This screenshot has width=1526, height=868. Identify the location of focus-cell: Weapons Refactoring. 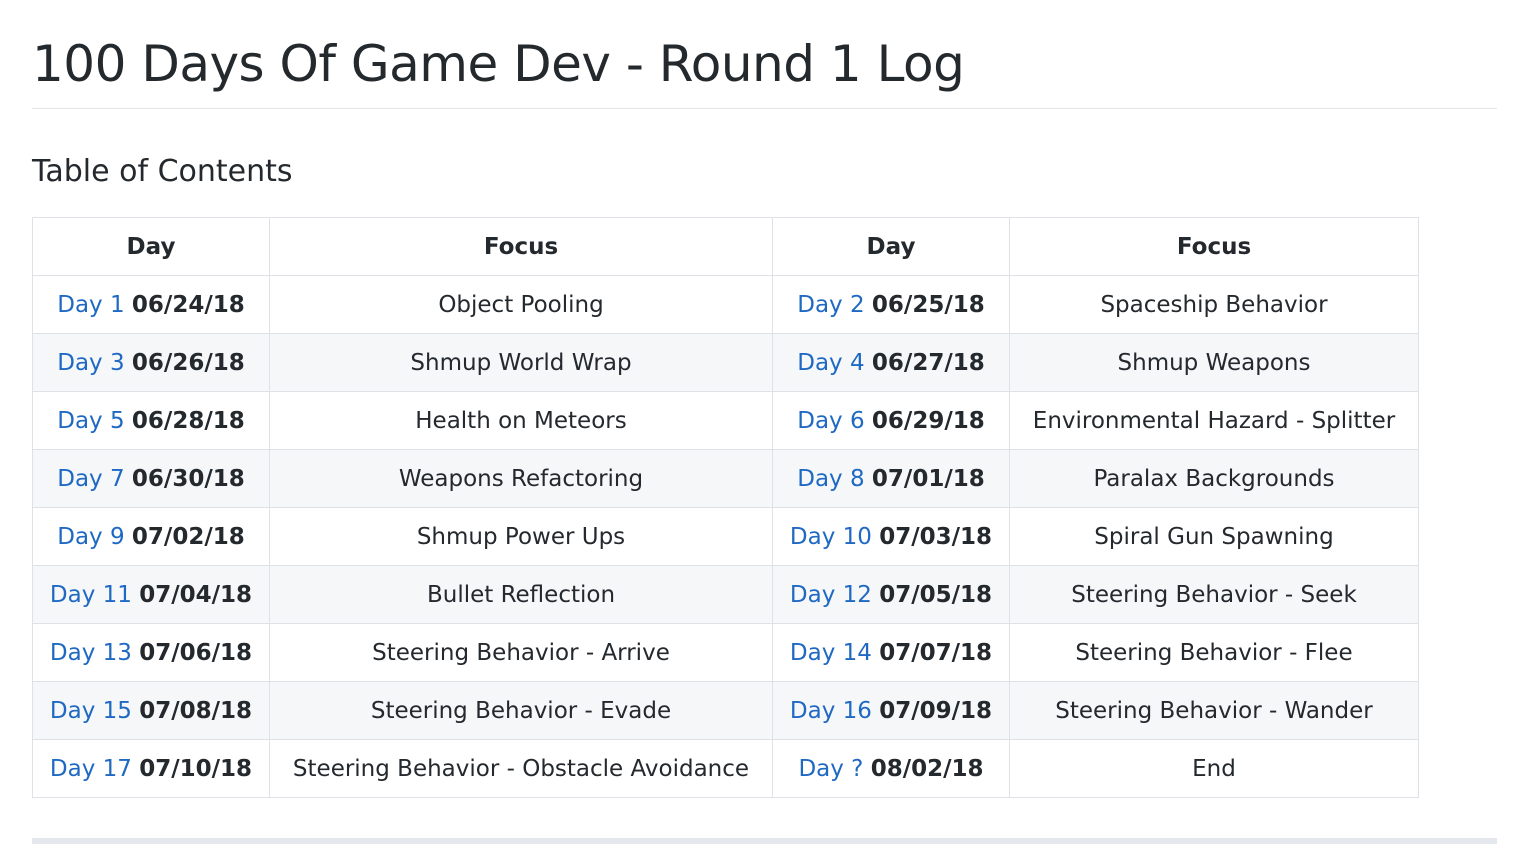
(521, 478).